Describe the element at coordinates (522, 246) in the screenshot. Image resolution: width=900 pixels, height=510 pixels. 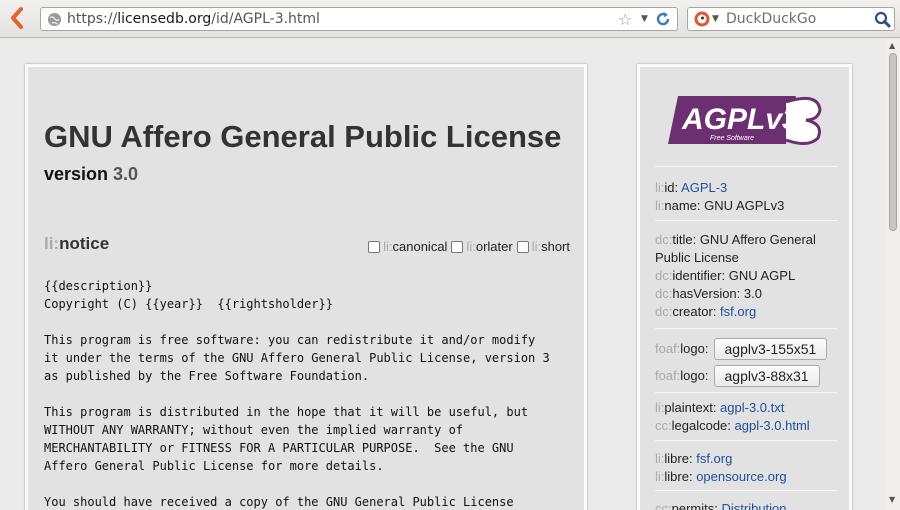
I see `short-checkbox-box` at that location.